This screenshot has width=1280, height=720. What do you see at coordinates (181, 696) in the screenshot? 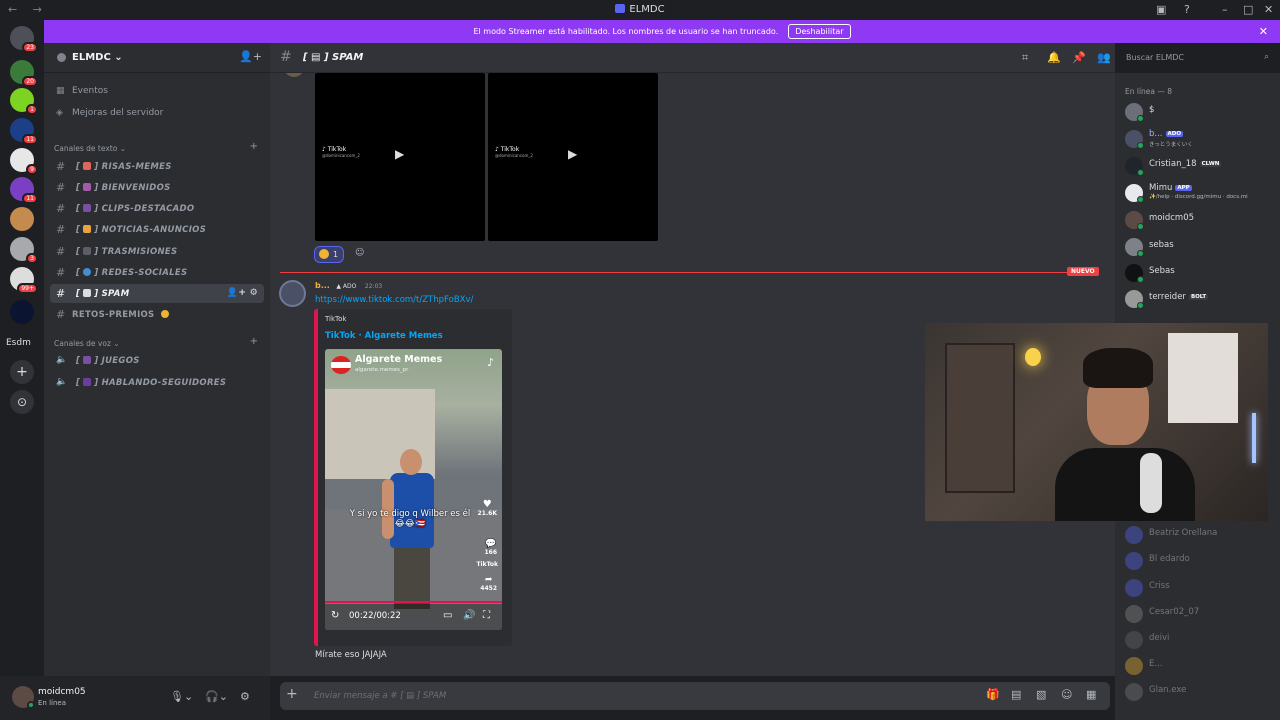
I see `microphone-icon: 🎙⌄` at bounding box center [181, 696].